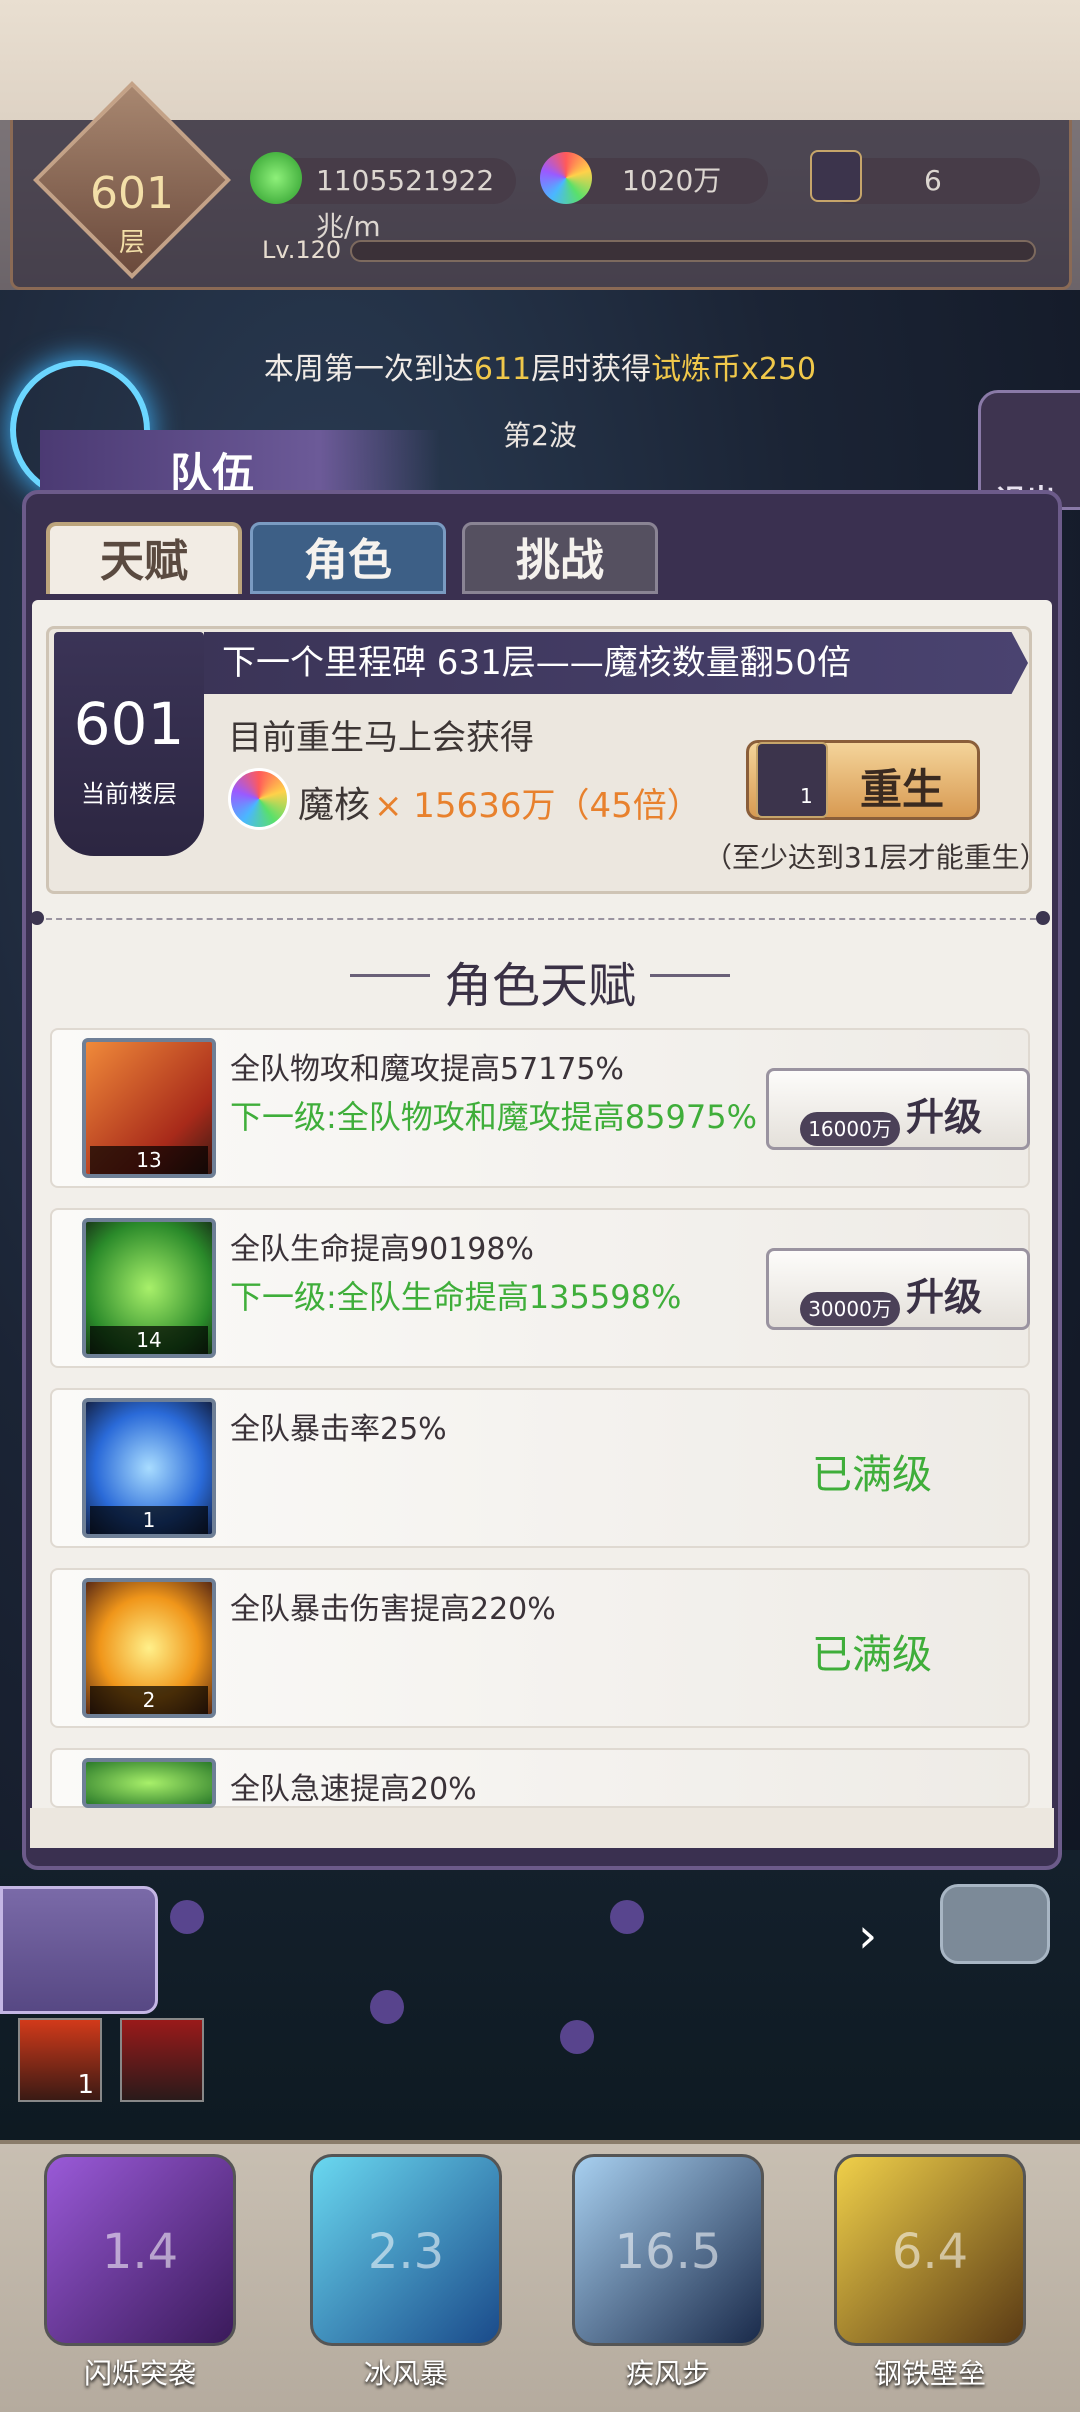 Image resolution: width=1080 pixels, height=2412 pixels. What do you see at coordinates (162, 2060) in the screenshot?
I see `sword-cross-buff-icon` at bounding box center [162, 2060].